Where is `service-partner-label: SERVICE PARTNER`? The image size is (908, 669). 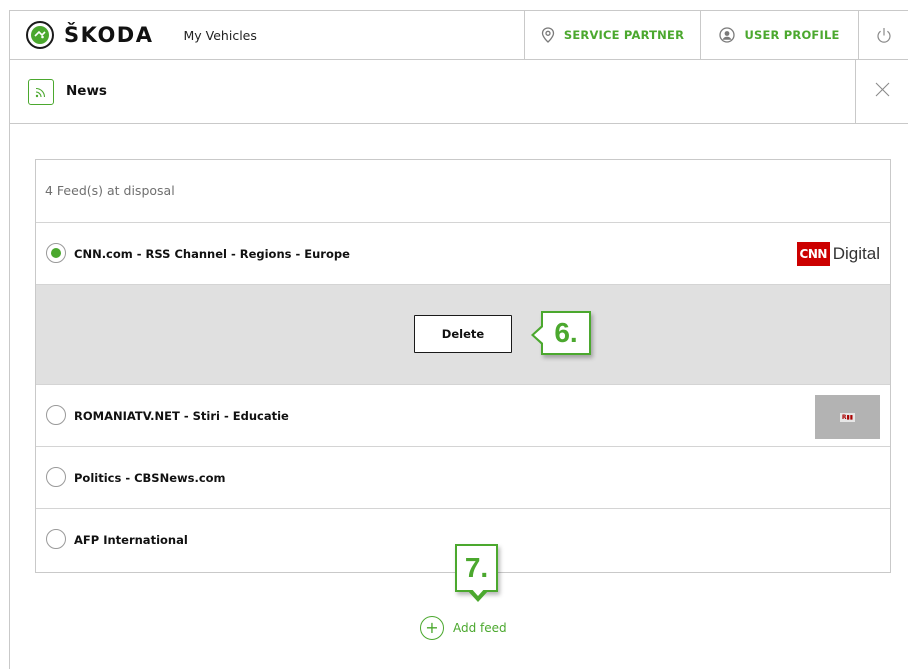 service-partner-label: SERVICE PARTNER is located at coordinates (624, 35).